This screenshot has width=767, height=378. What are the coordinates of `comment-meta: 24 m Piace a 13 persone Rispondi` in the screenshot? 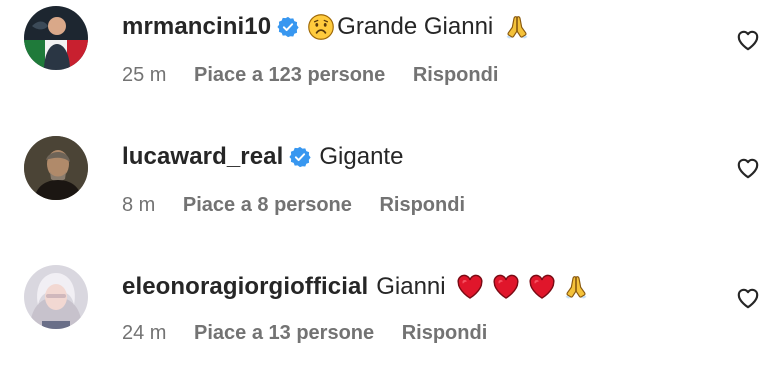 It's located at (315, 333).